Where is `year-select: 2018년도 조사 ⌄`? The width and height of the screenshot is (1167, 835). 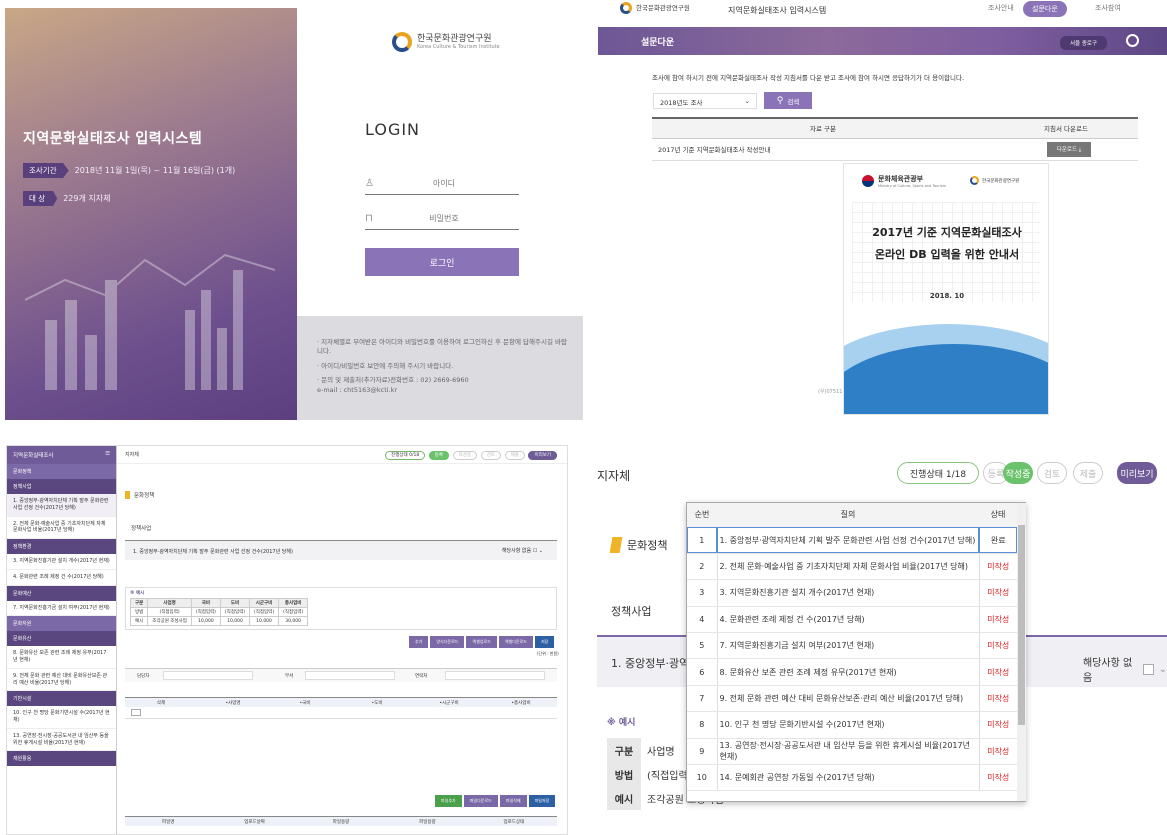
year-select: 2018년도 조사 ⌄ is located at coordinates (705, 101).